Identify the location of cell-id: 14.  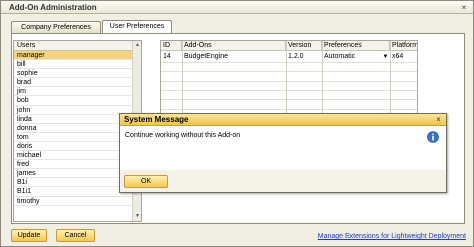
(171, 57).